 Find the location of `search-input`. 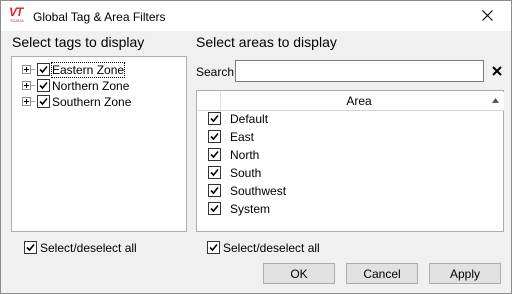

search-input is located at coordinates (359, 71).